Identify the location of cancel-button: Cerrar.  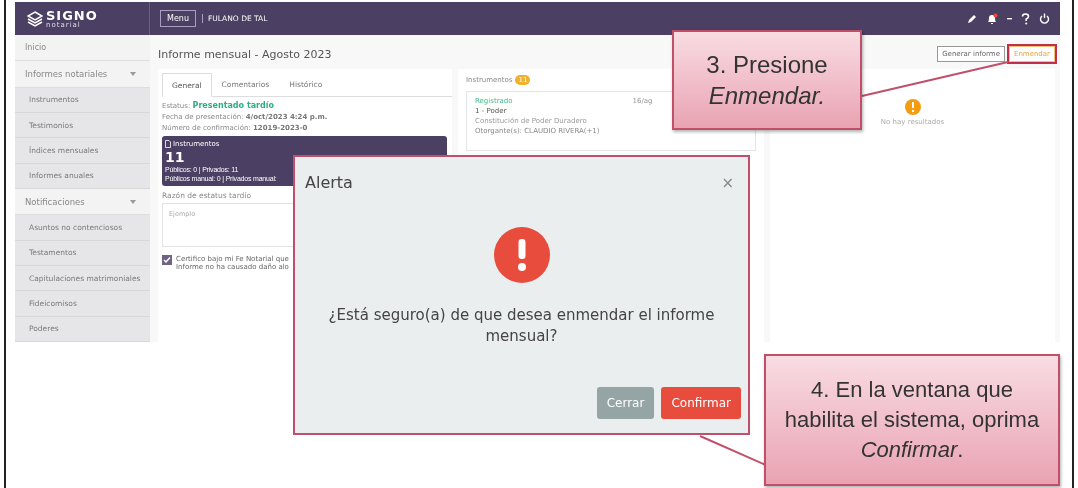
(625, 403).